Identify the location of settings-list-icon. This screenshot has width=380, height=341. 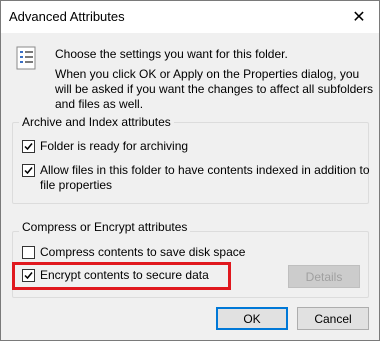
(27, 58).